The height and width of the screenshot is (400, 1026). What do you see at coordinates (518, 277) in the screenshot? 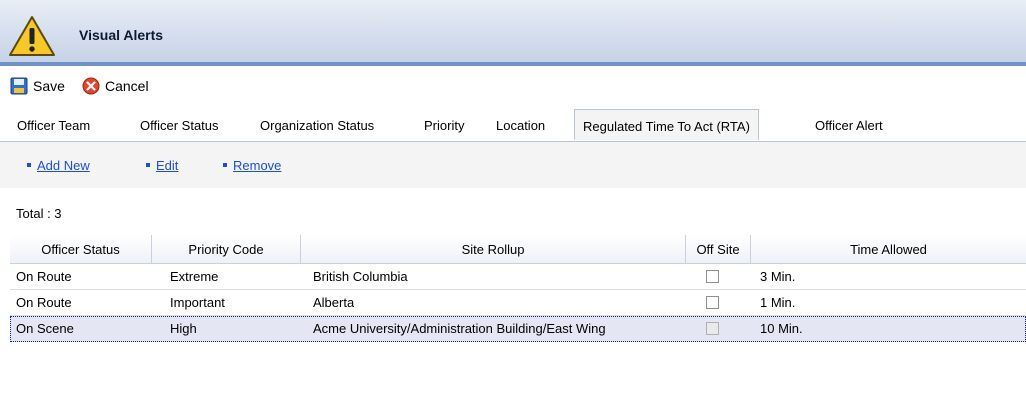
I see `table-row: On Route Extreme British Columbia 3 Min.` at bounding box center [518, 277].